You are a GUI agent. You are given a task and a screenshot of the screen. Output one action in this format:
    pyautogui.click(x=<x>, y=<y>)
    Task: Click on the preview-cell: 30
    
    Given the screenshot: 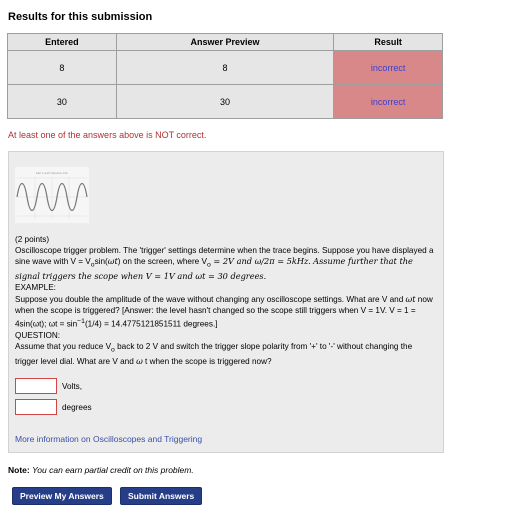 What is the action you would take?
    pyautogui.click(x=225, y=101)
    